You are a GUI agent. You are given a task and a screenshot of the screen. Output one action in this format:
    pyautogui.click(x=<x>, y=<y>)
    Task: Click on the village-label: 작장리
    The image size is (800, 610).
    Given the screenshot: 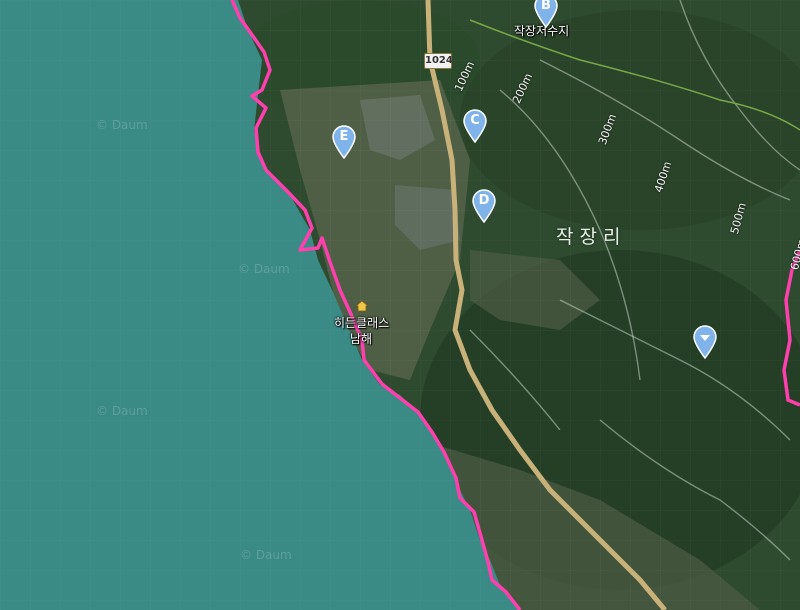 What is the action you would take?
    pyautogui.click(x=591, y=237)
    